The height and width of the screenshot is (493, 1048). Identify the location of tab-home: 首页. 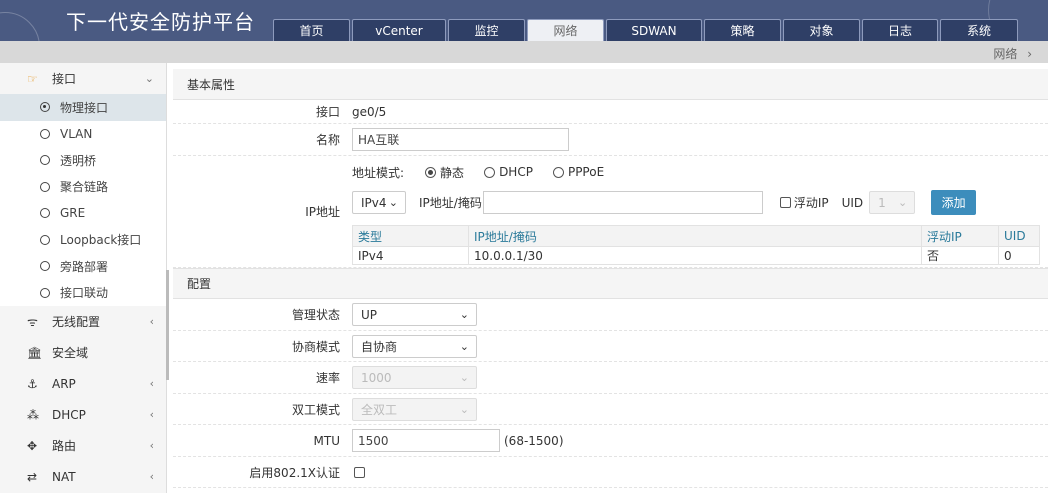
(311, 30).